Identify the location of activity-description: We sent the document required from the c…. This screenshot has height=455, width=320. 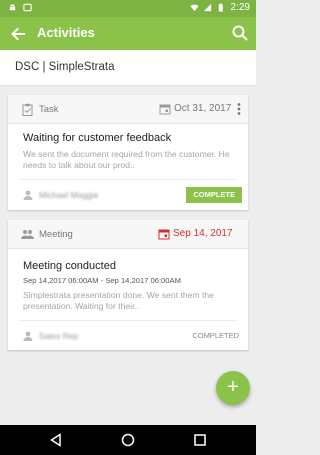
(126, 159).